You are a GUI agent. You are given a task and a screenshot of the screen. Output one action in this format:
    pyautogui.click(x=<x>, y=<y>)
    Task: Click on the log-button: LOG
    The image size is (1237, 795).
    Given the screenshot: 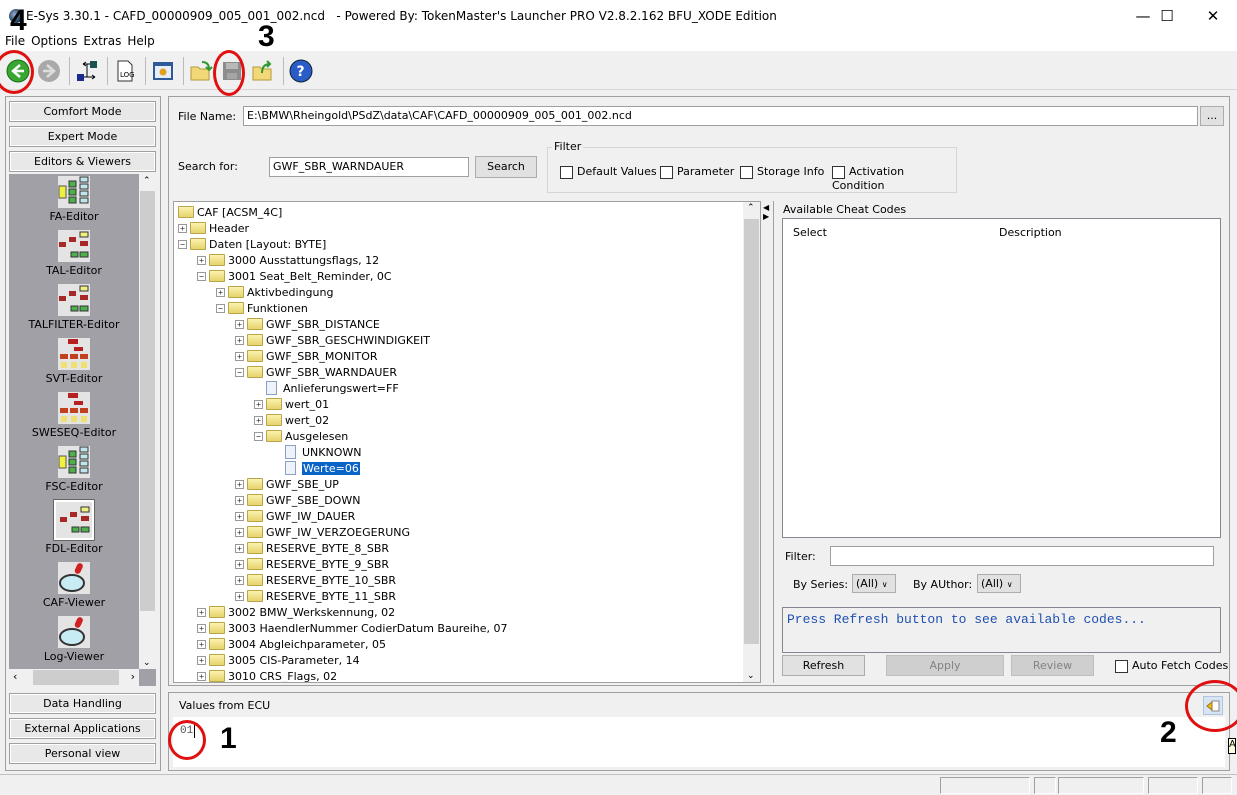 What is the action you would take?
    pyautogui.click(x=125, y=71)
    